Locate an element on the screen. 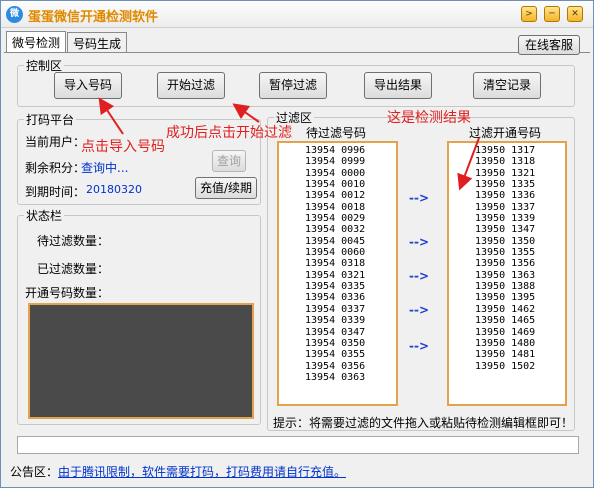 The height and width of the screenshot is (489, 594). menu-icon: > is located at coordinates (529, 14).